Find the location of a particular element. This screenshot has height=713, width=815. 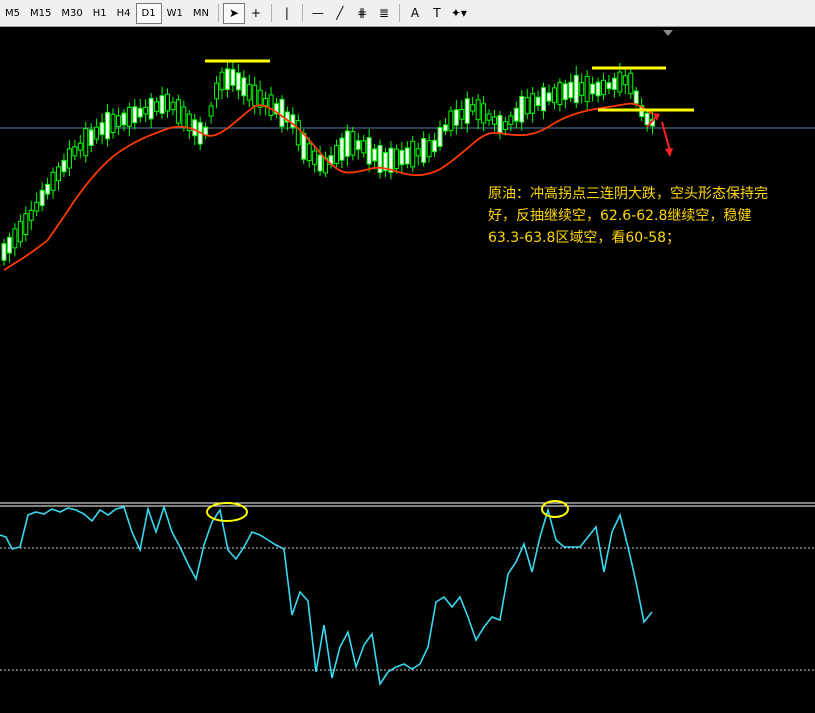

fibonacci-icon: ≣ is located at coordinates (384, 13).